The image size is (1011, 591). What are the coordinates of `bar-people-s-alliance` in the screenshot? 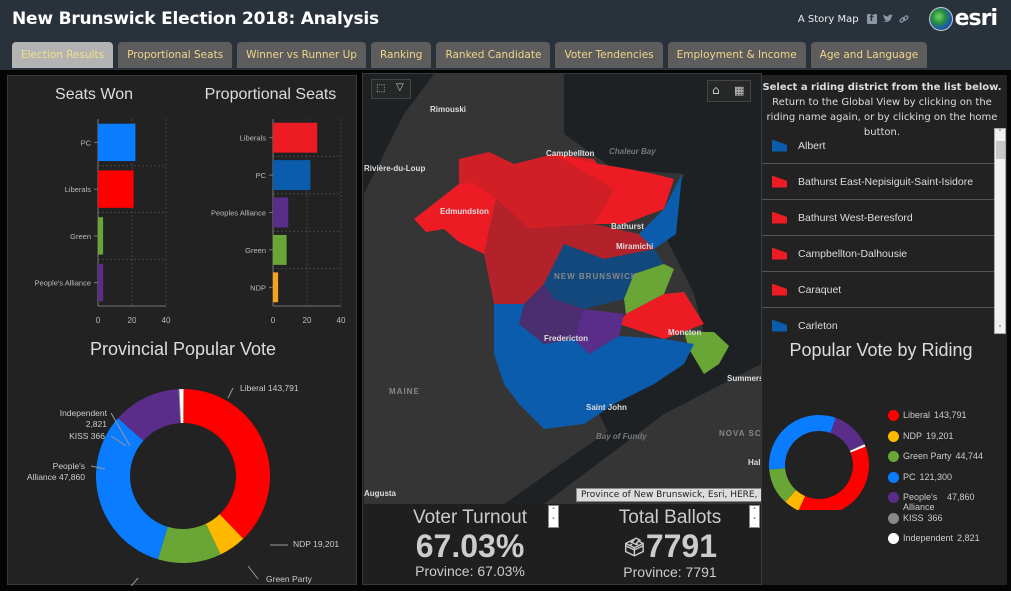 It's located at (101, 282).